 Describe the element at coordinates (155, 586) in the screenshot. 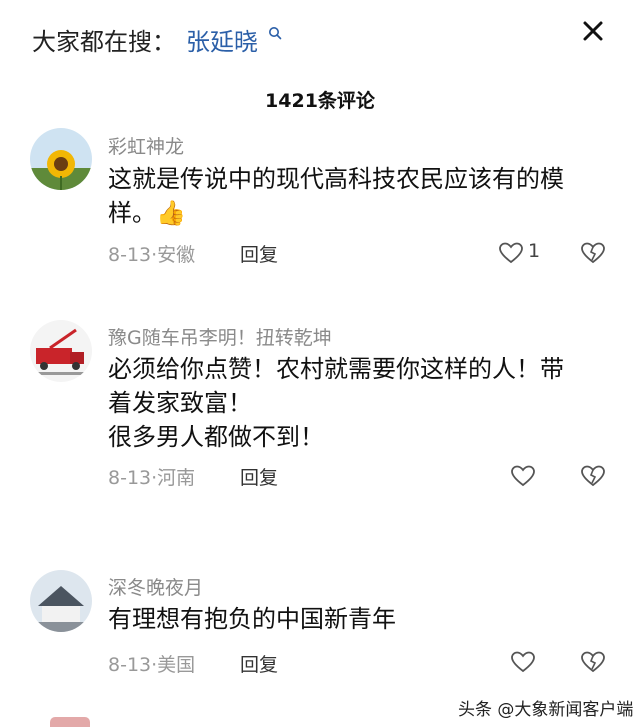

I see `comment-username: 深冬晚夜月` at that location.